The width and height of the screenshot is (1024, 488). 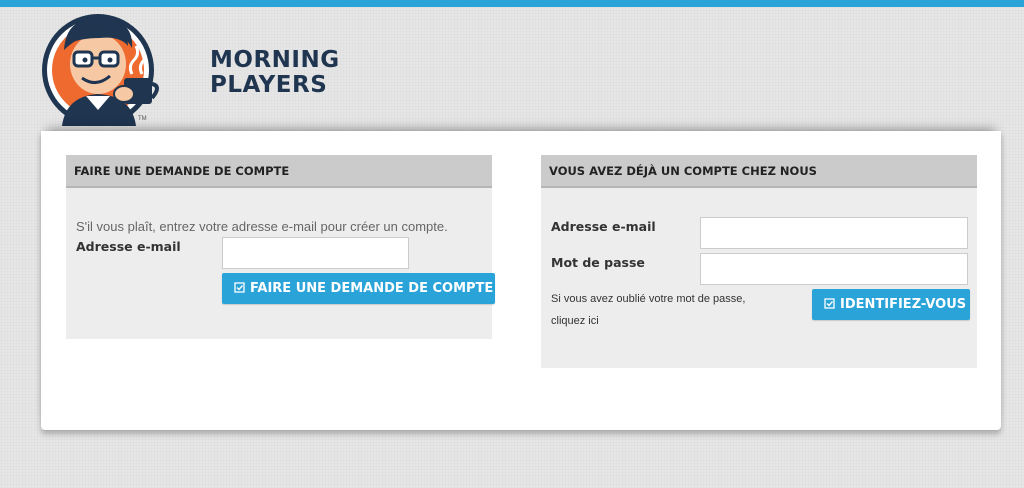 I want to click on forgot-password-text: Si vous avez oublié votre mot de passe,, so click(x=648, y=299).